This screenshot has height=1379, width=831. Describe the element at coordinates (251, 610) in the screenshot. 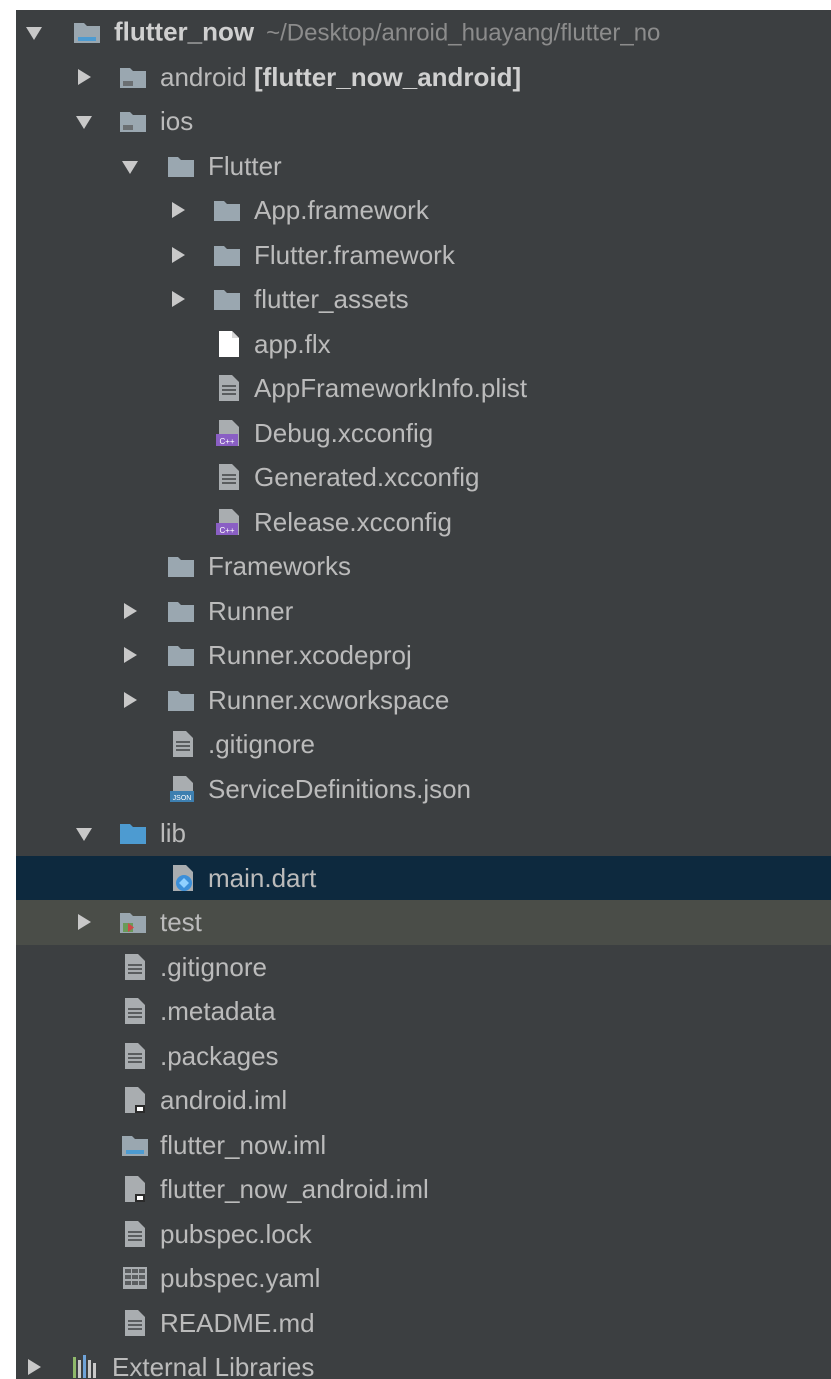

I see `tree-item-label: Runner` at that location.